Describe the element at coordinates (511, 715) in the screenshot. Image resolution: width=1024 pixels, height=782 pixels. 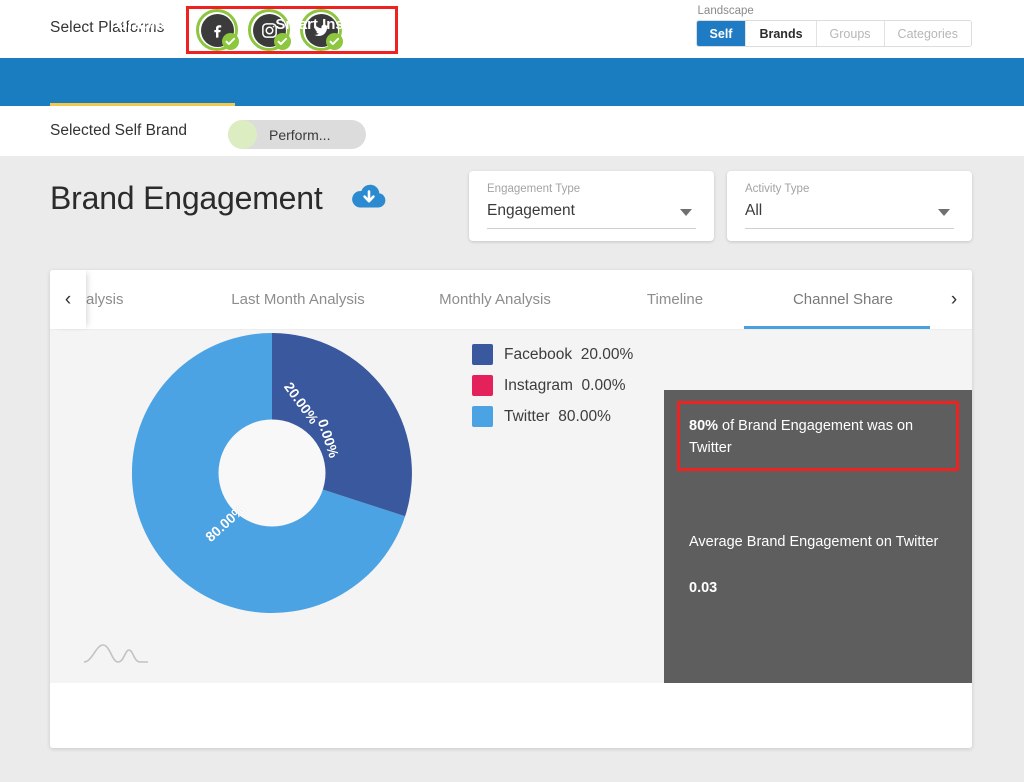
I see `card-footer` at that location.